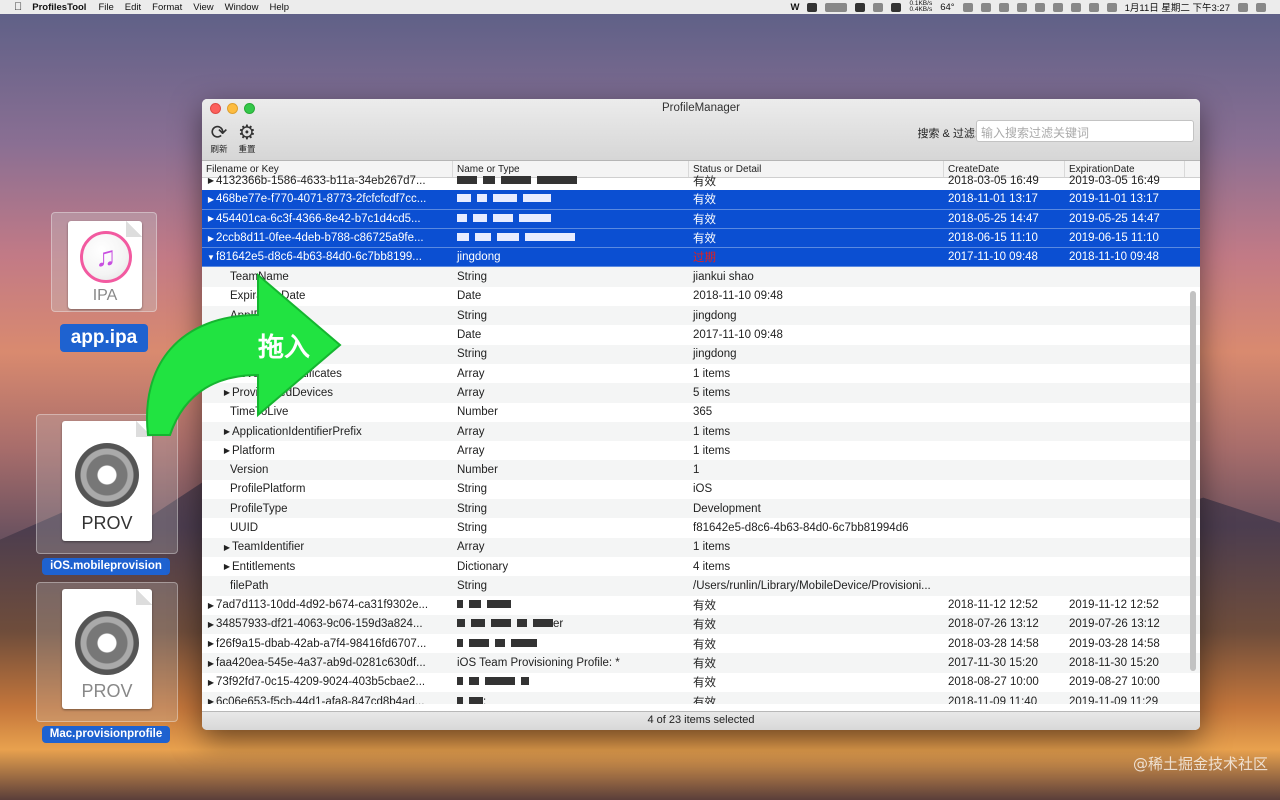  What do you see at coordinates (1177, 7) in the screenshot?
I see `clock: 1月11日 星期二 下午3:27` at bounding box center [1177, 7].